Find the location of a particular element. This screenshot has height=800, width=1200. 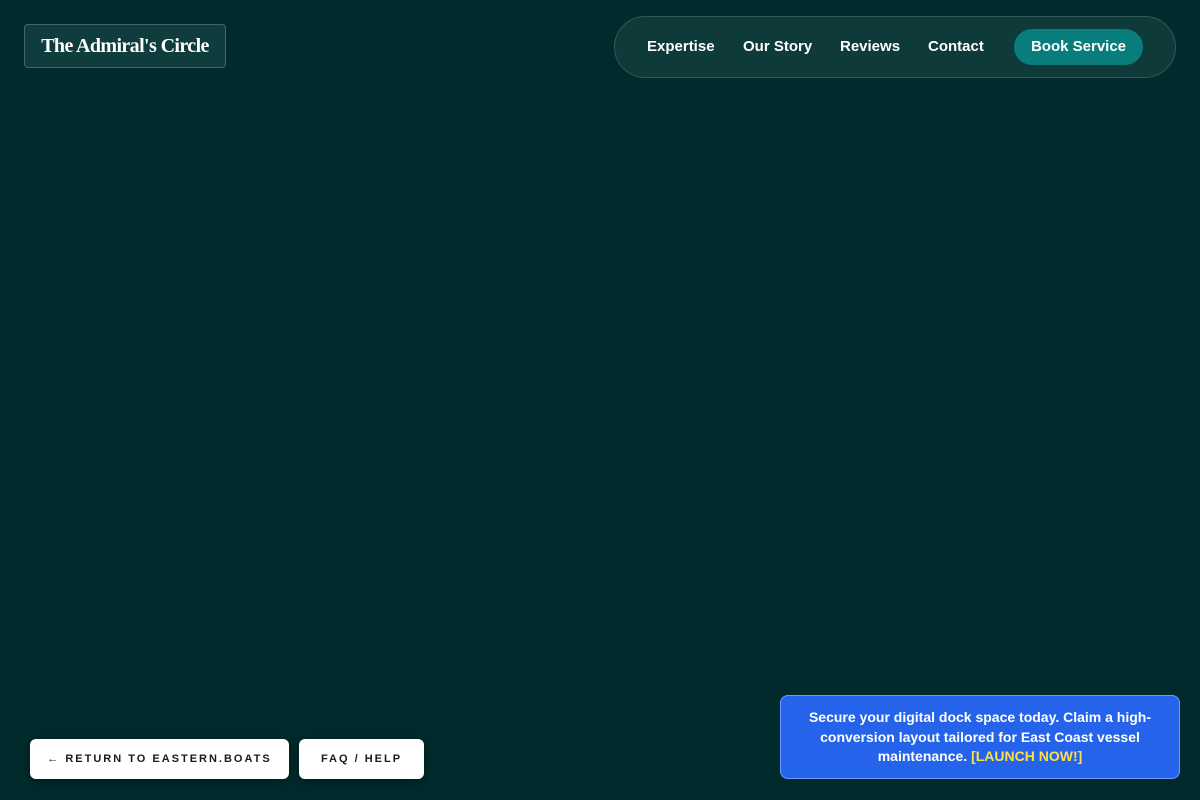

nav-link-expertise: Expertise is located at coordinates (681, 47).